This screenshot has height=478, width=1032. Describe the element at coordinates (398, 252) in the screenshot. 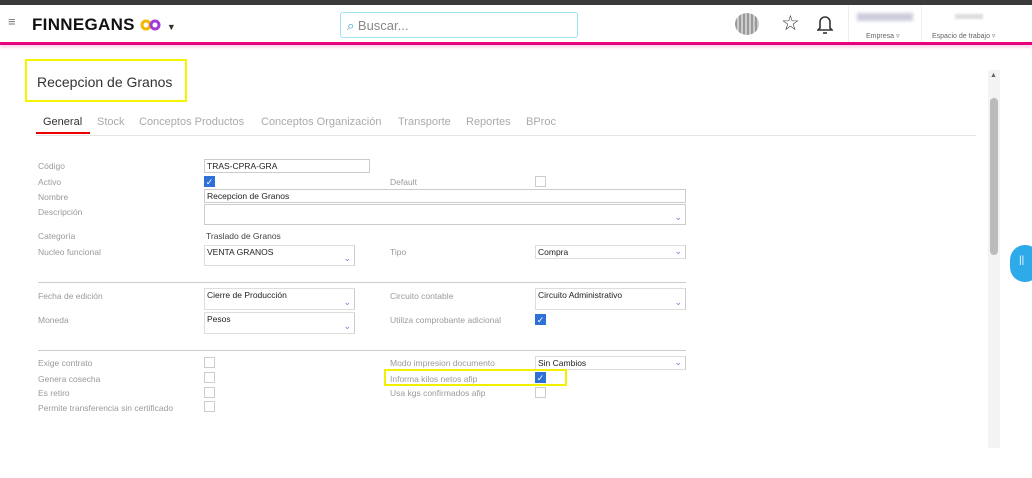

I see `tipo-label: Tipo` at that location.